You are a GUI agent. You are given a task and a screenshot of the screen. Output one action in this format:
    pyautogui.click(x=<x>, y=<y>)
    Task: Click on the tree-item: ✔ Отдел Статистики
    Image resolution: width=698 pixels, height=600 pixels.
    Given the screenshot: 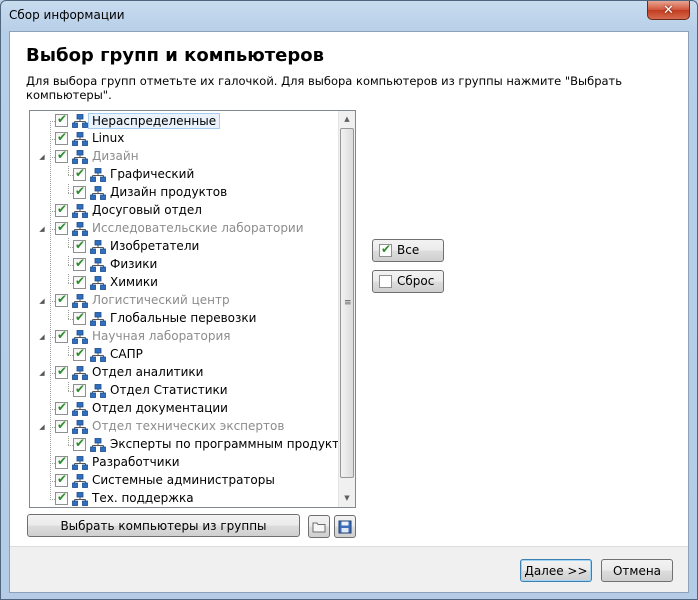 What is the action you would take?
    pyautogui.click(x=184, y=391)
    